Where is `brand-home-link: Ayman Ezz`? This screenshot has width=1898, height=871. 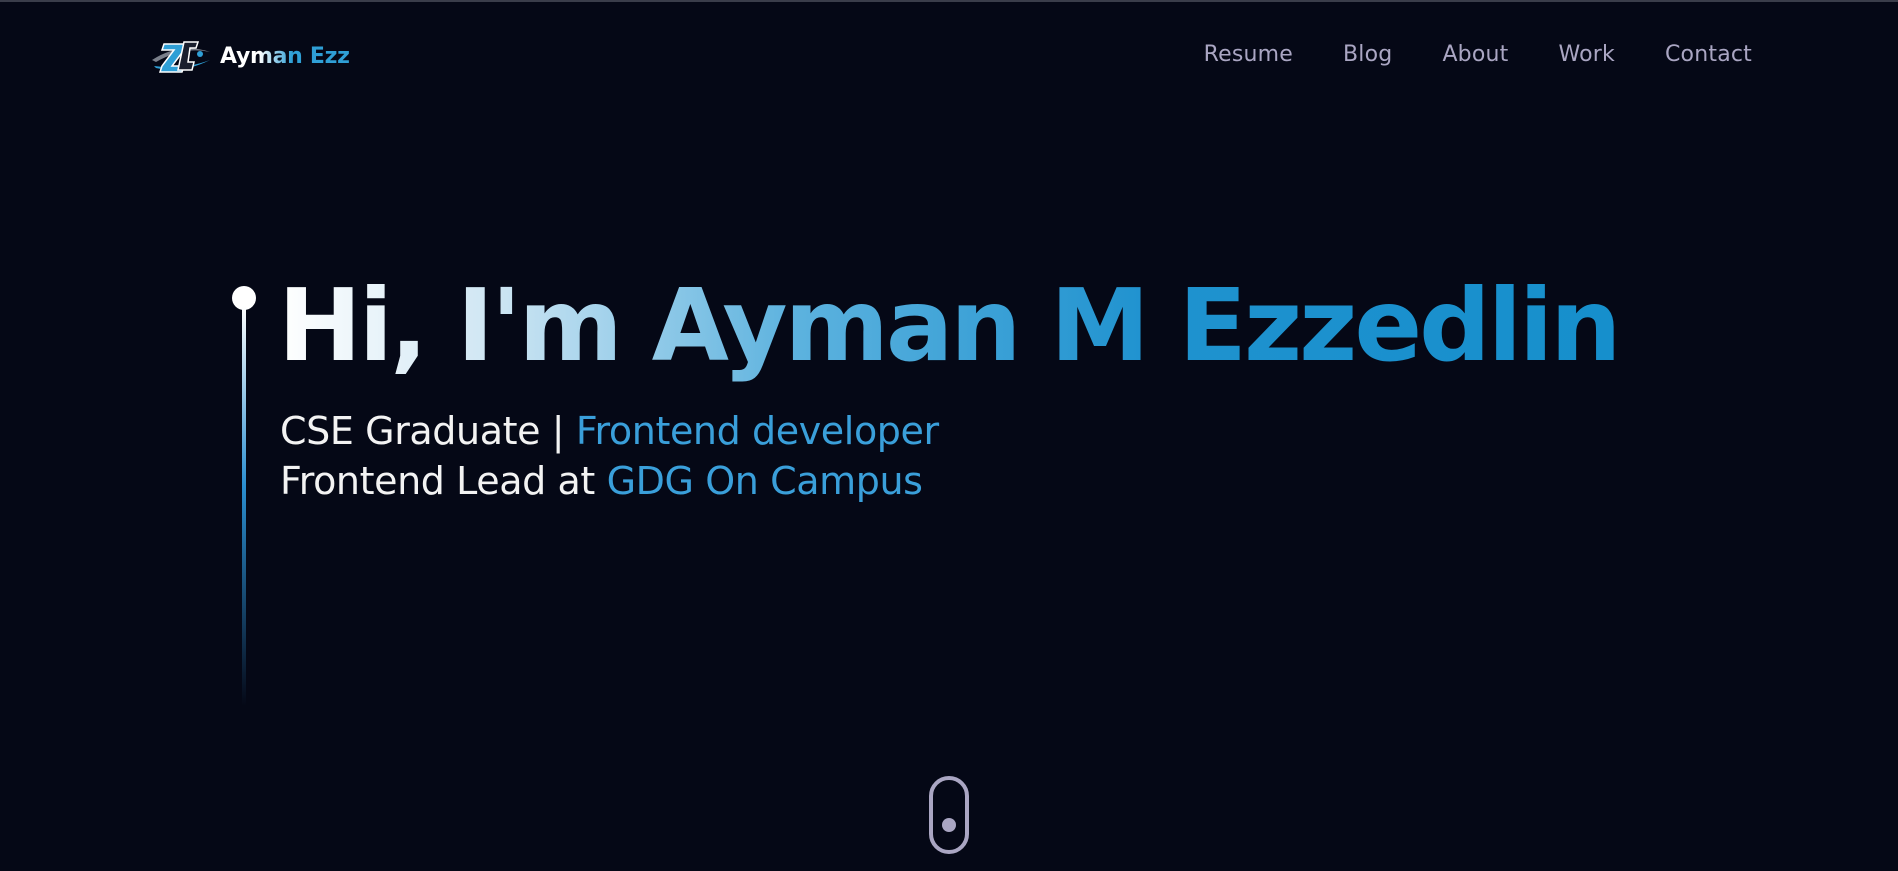 brand-home-link: Ayman Ezz is located at coordinates (250, 56).